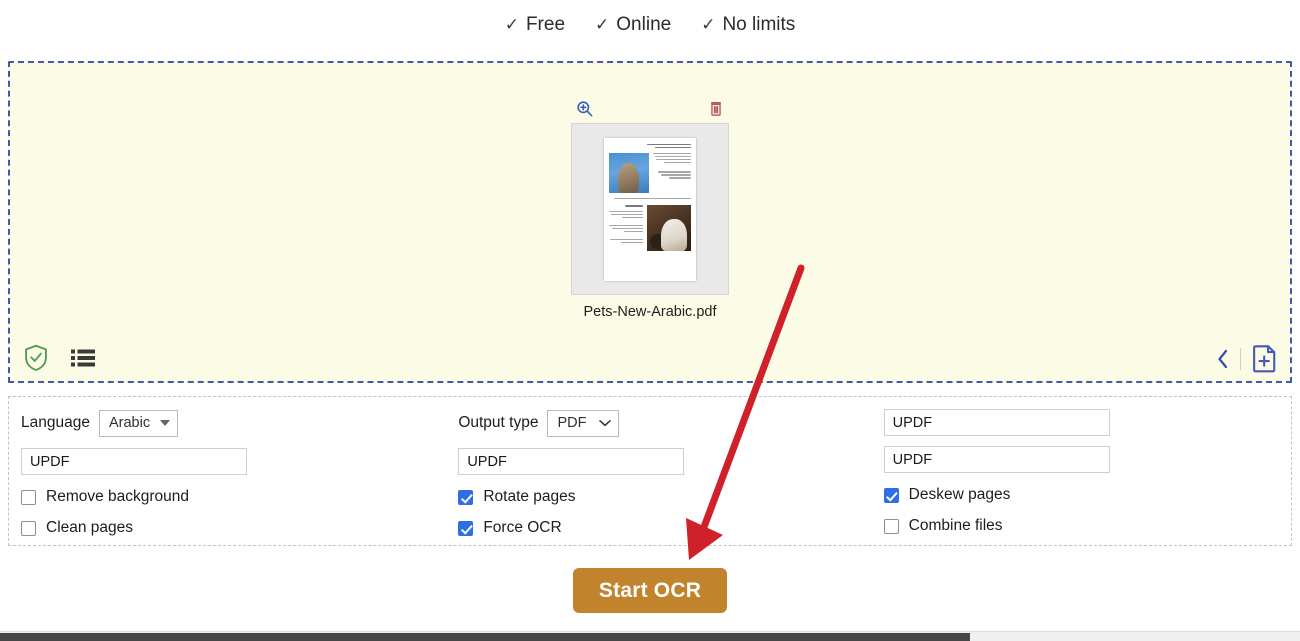 The image size is (1300, 641). I want to click on start-ocr-button: Start OCR, so click(650, 590).